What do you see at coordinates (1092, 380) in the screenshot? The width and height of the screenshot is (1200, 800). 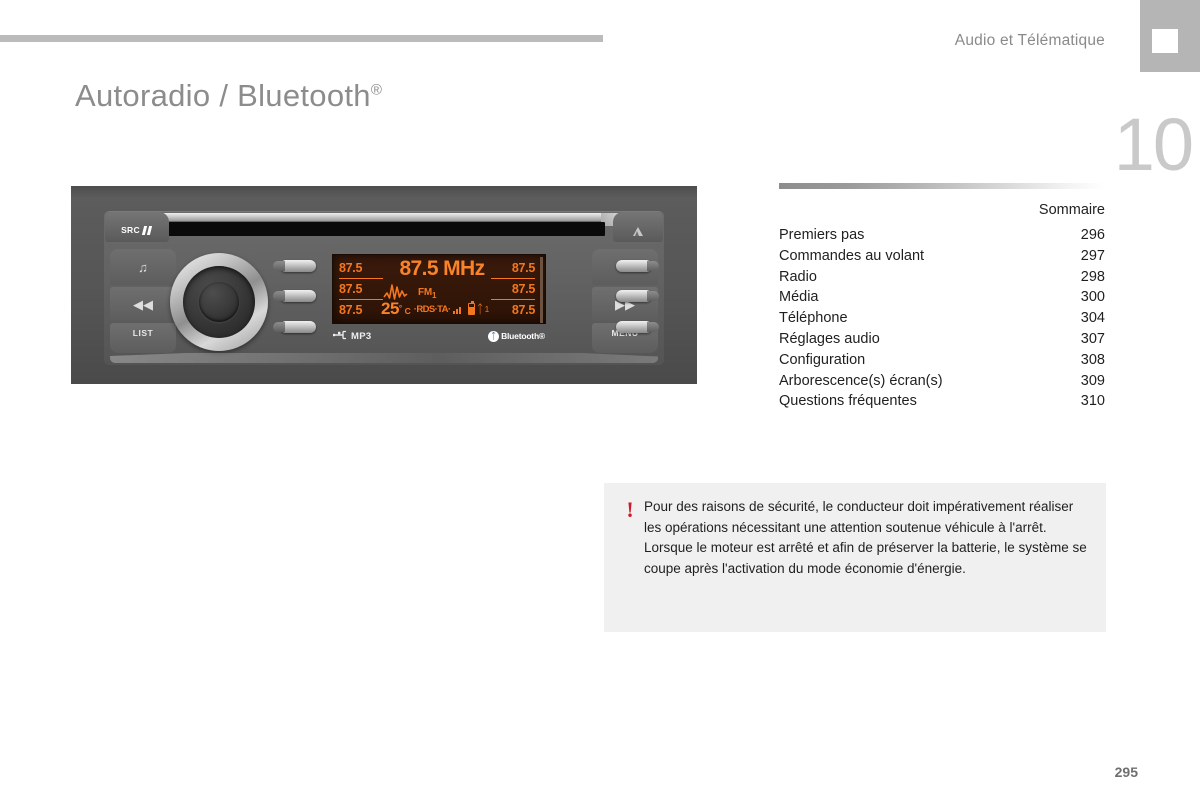 I see `toc-page-number: 309` at bounding box center [1092, 380].